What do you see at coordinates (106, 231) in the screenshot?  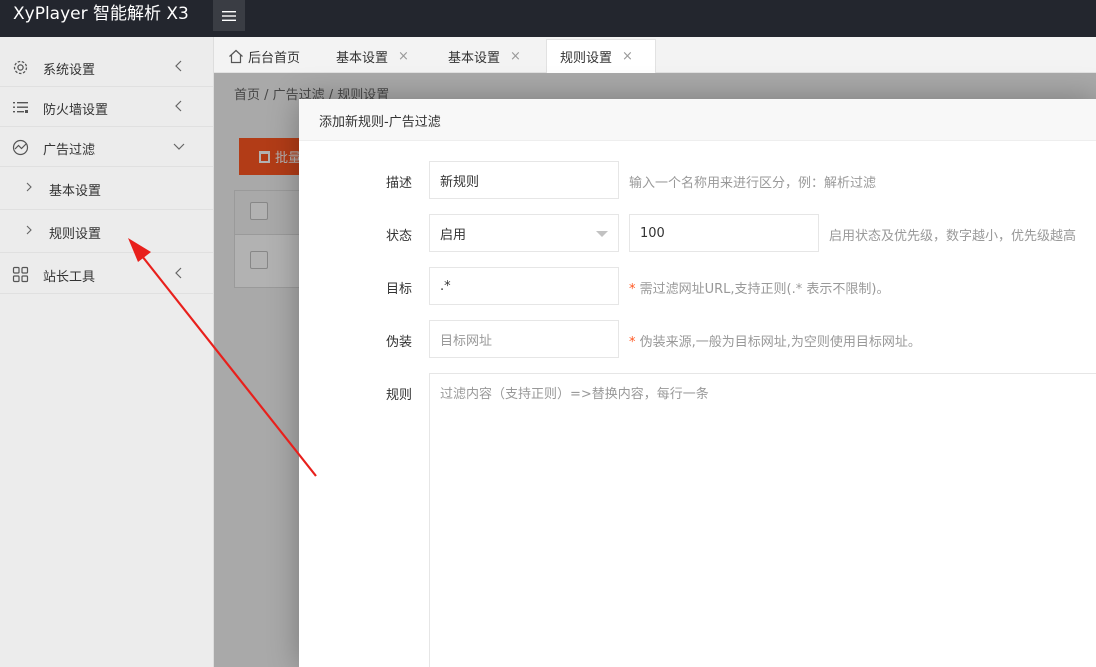 I see `sidebar-subitem-rules: 规则设置` at bounding box center [106, 231].